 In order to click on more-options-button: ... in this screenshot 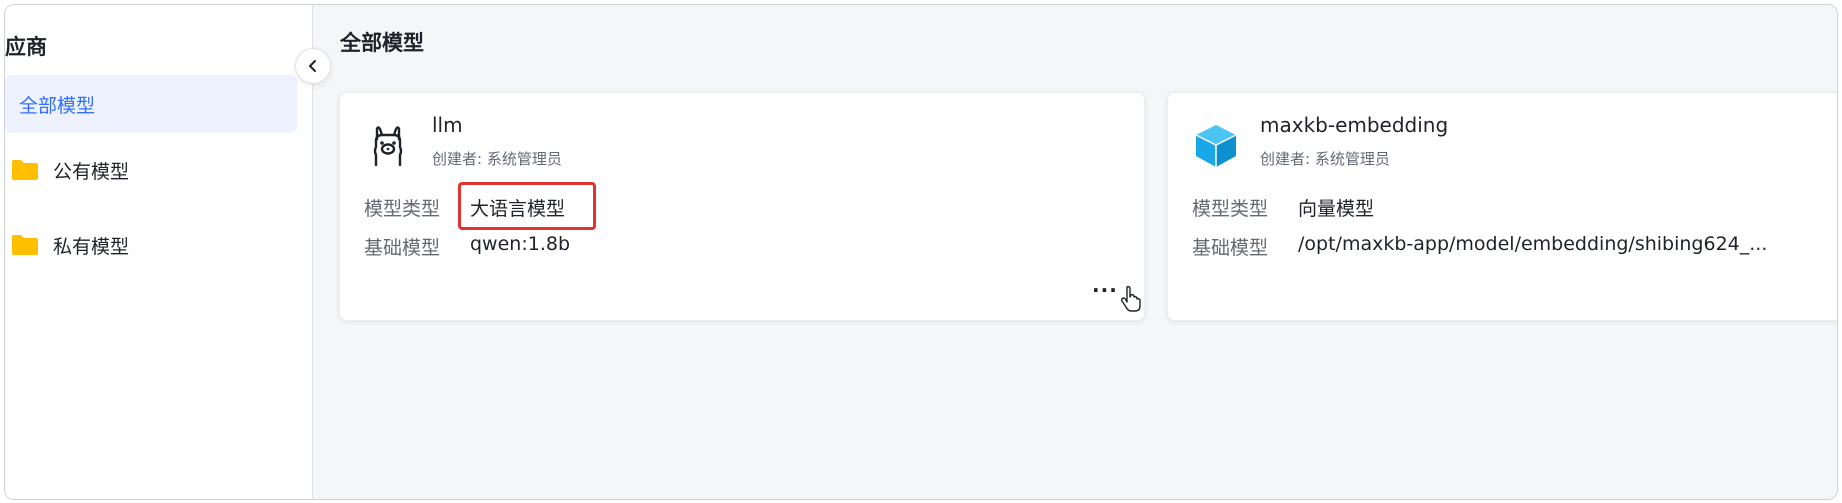, I will do `click(1105, 285)`.